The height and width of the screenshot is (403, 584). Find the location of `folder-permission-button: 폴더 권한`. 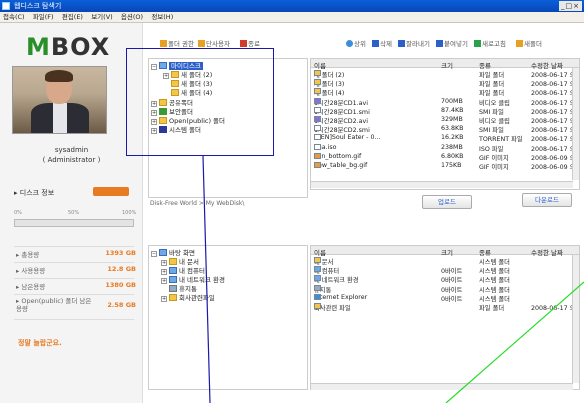

folder-permission-button: 폴더 권한 is located at coordinates (177, 43).